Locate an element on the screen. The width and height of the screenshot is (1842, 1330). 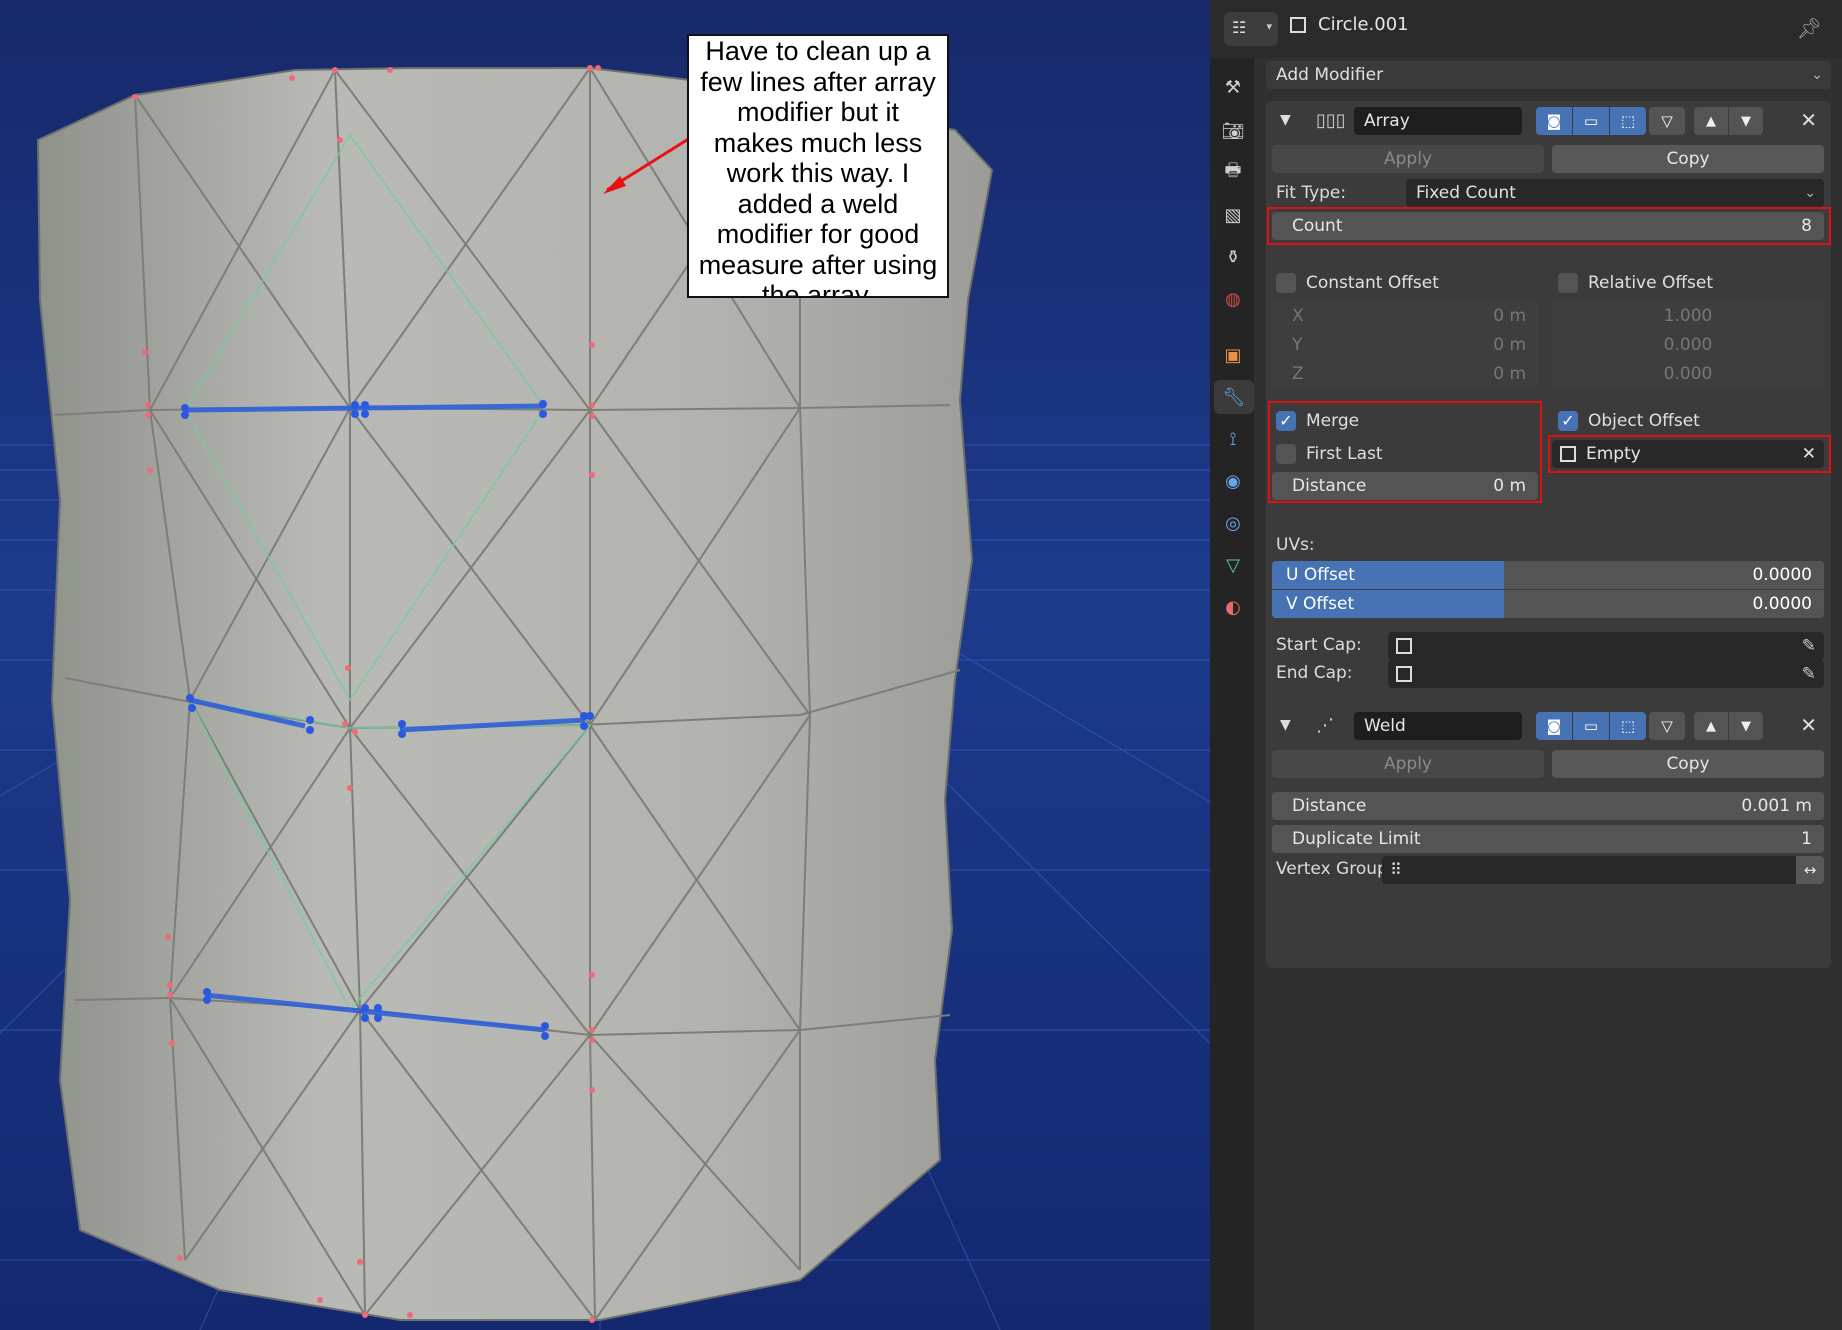
vertex-group-field: ⠿ is located at coordinates (1589, 870).